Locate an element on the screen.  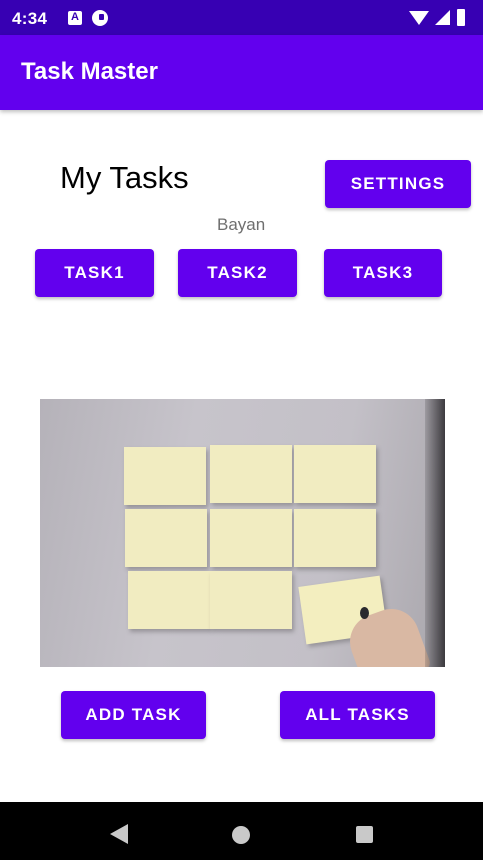
back-icon is located at coordinates (119, 834).